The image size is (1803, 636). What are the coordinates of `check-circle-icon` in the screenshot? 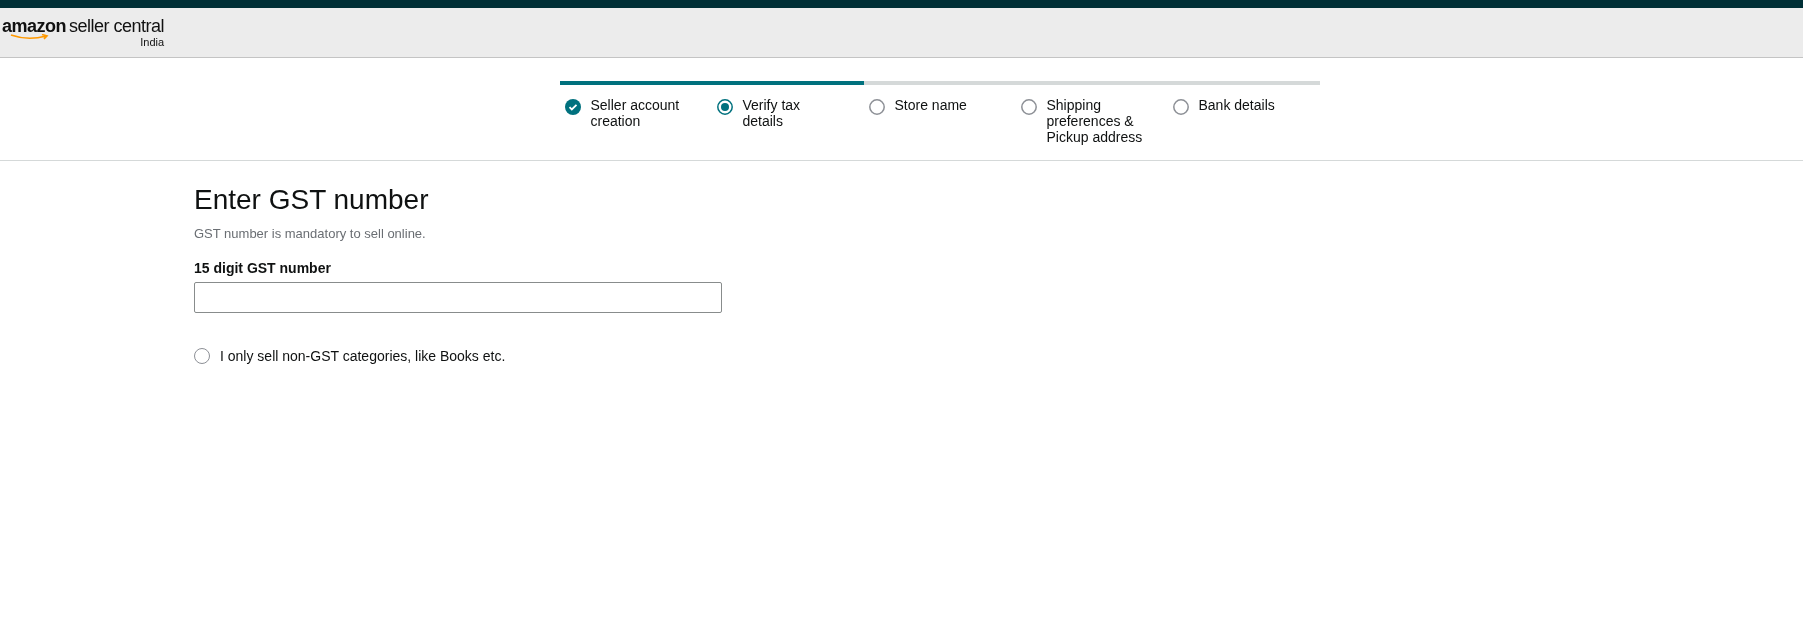 It's located at (572, 107).